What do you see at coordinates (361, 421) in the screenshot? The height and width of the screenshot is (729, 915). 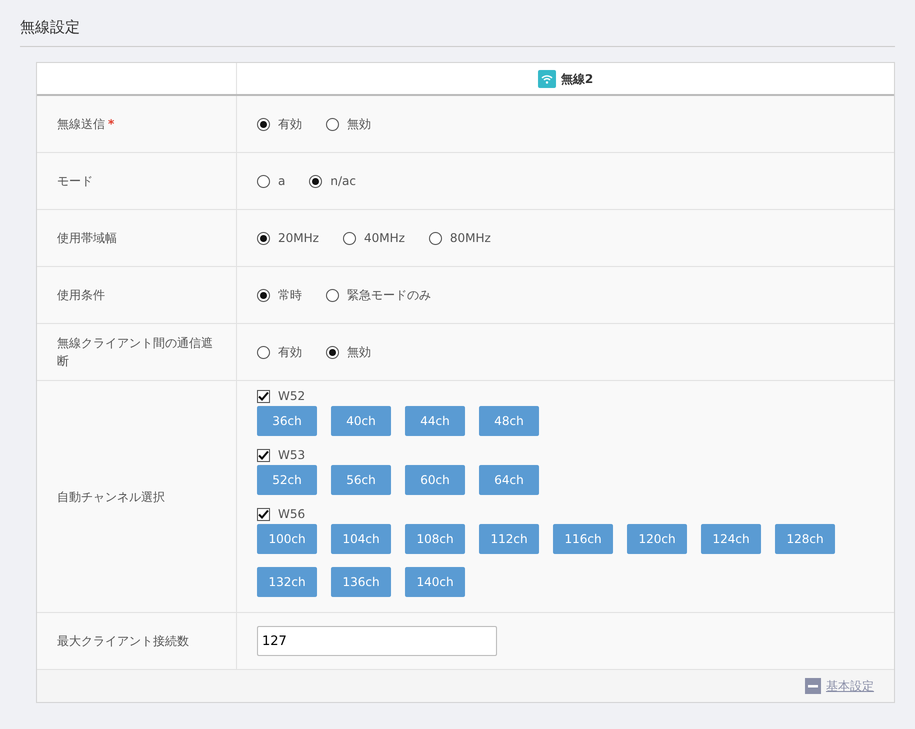 I see `channel-button: 40ch` at bounding box center [361, 421].